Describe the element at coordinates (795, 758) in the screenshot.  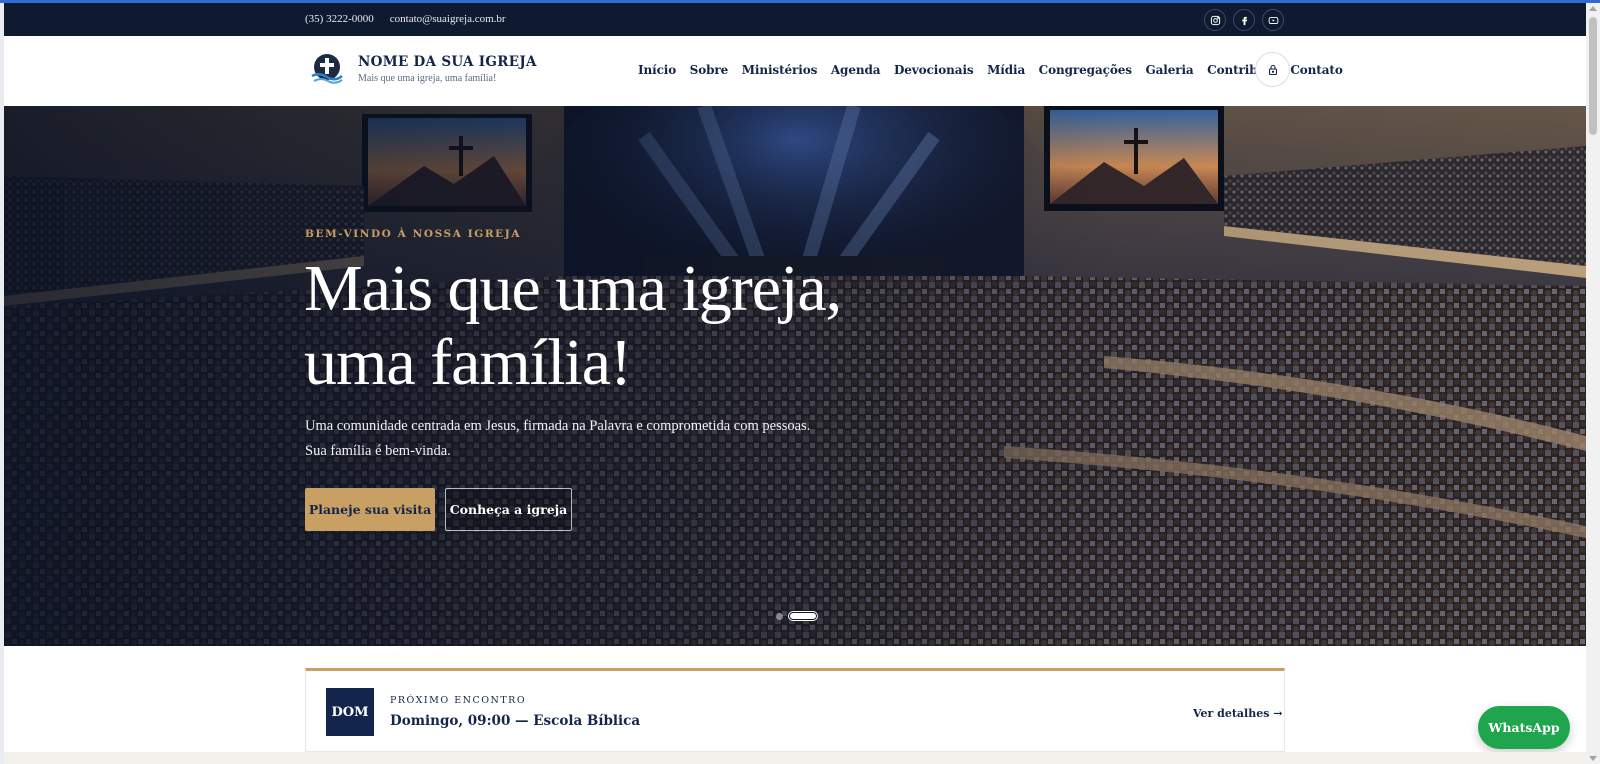
I see `next-section-edge` at that location.